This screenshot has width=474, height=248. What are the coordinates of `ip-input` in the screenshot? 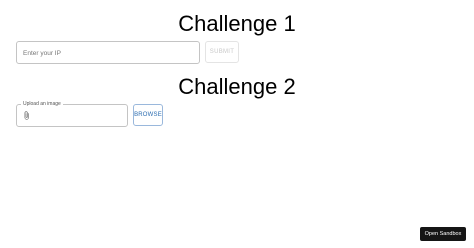 It's located at (108, 53).